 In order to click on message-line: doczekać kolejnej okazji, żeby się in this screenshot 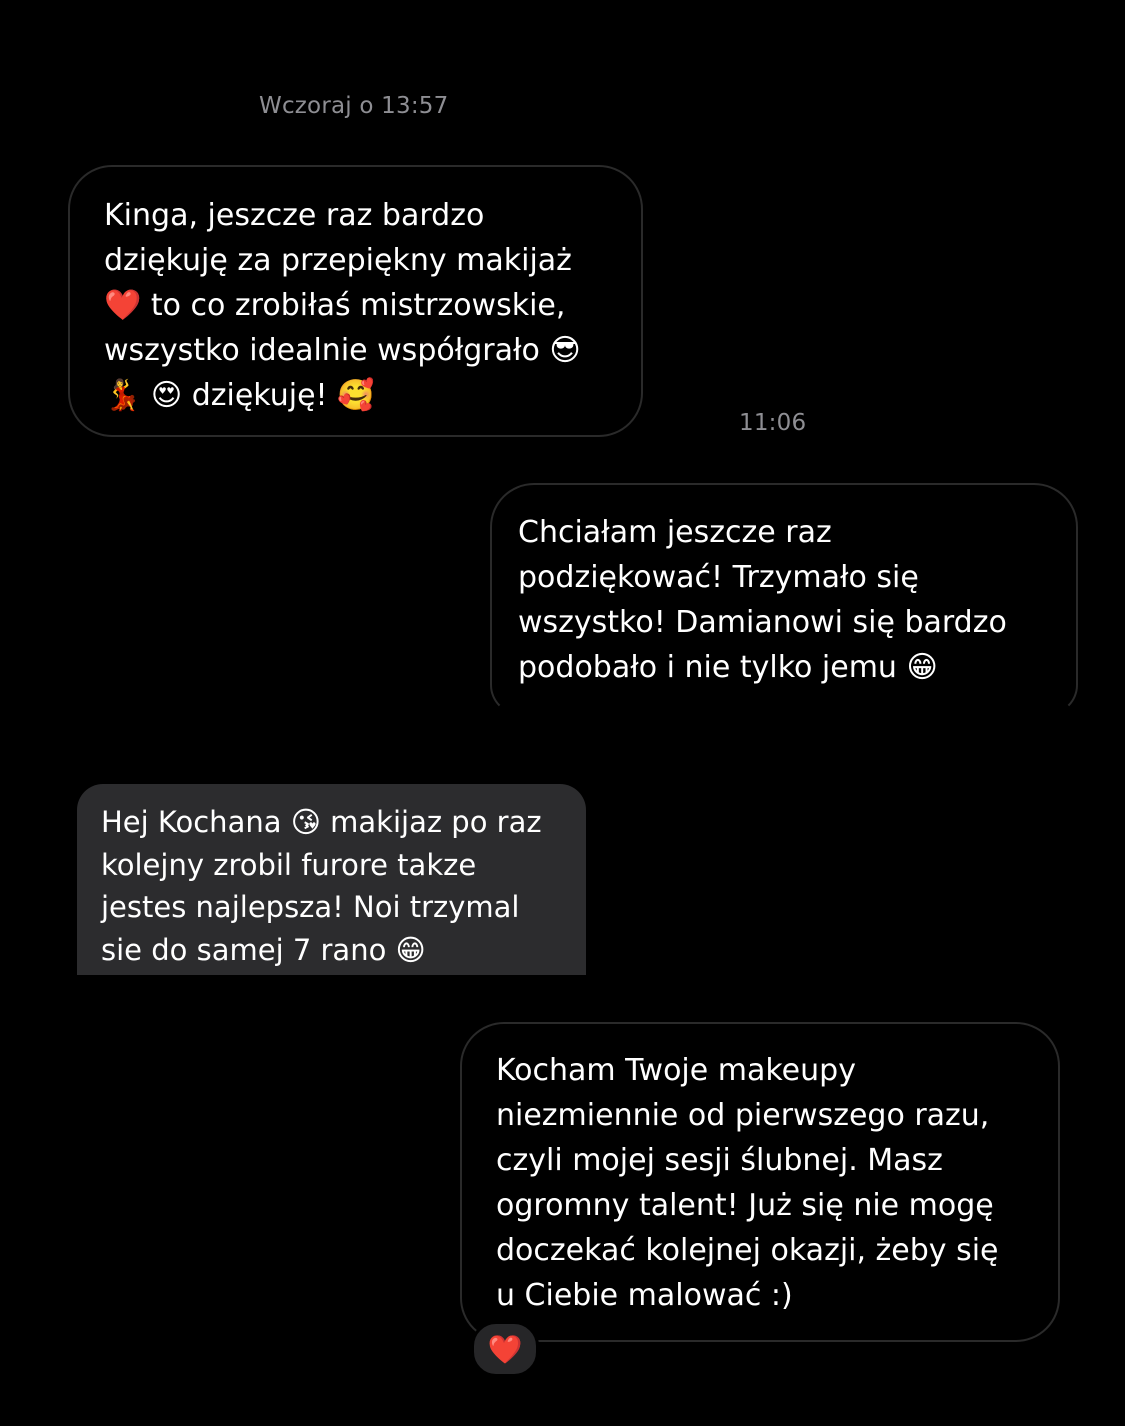, I will do `click(747, 1250)`.